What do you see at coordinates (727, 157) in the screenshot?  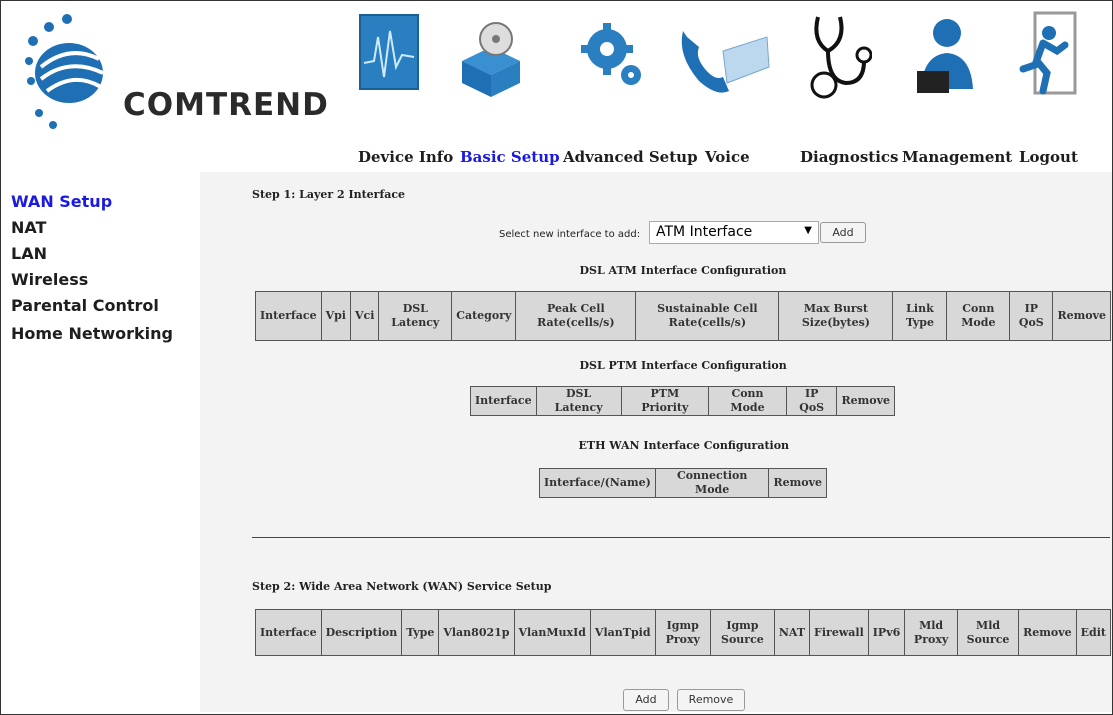 I see `nav-voice: Voice` at bounding box center [727, 157].